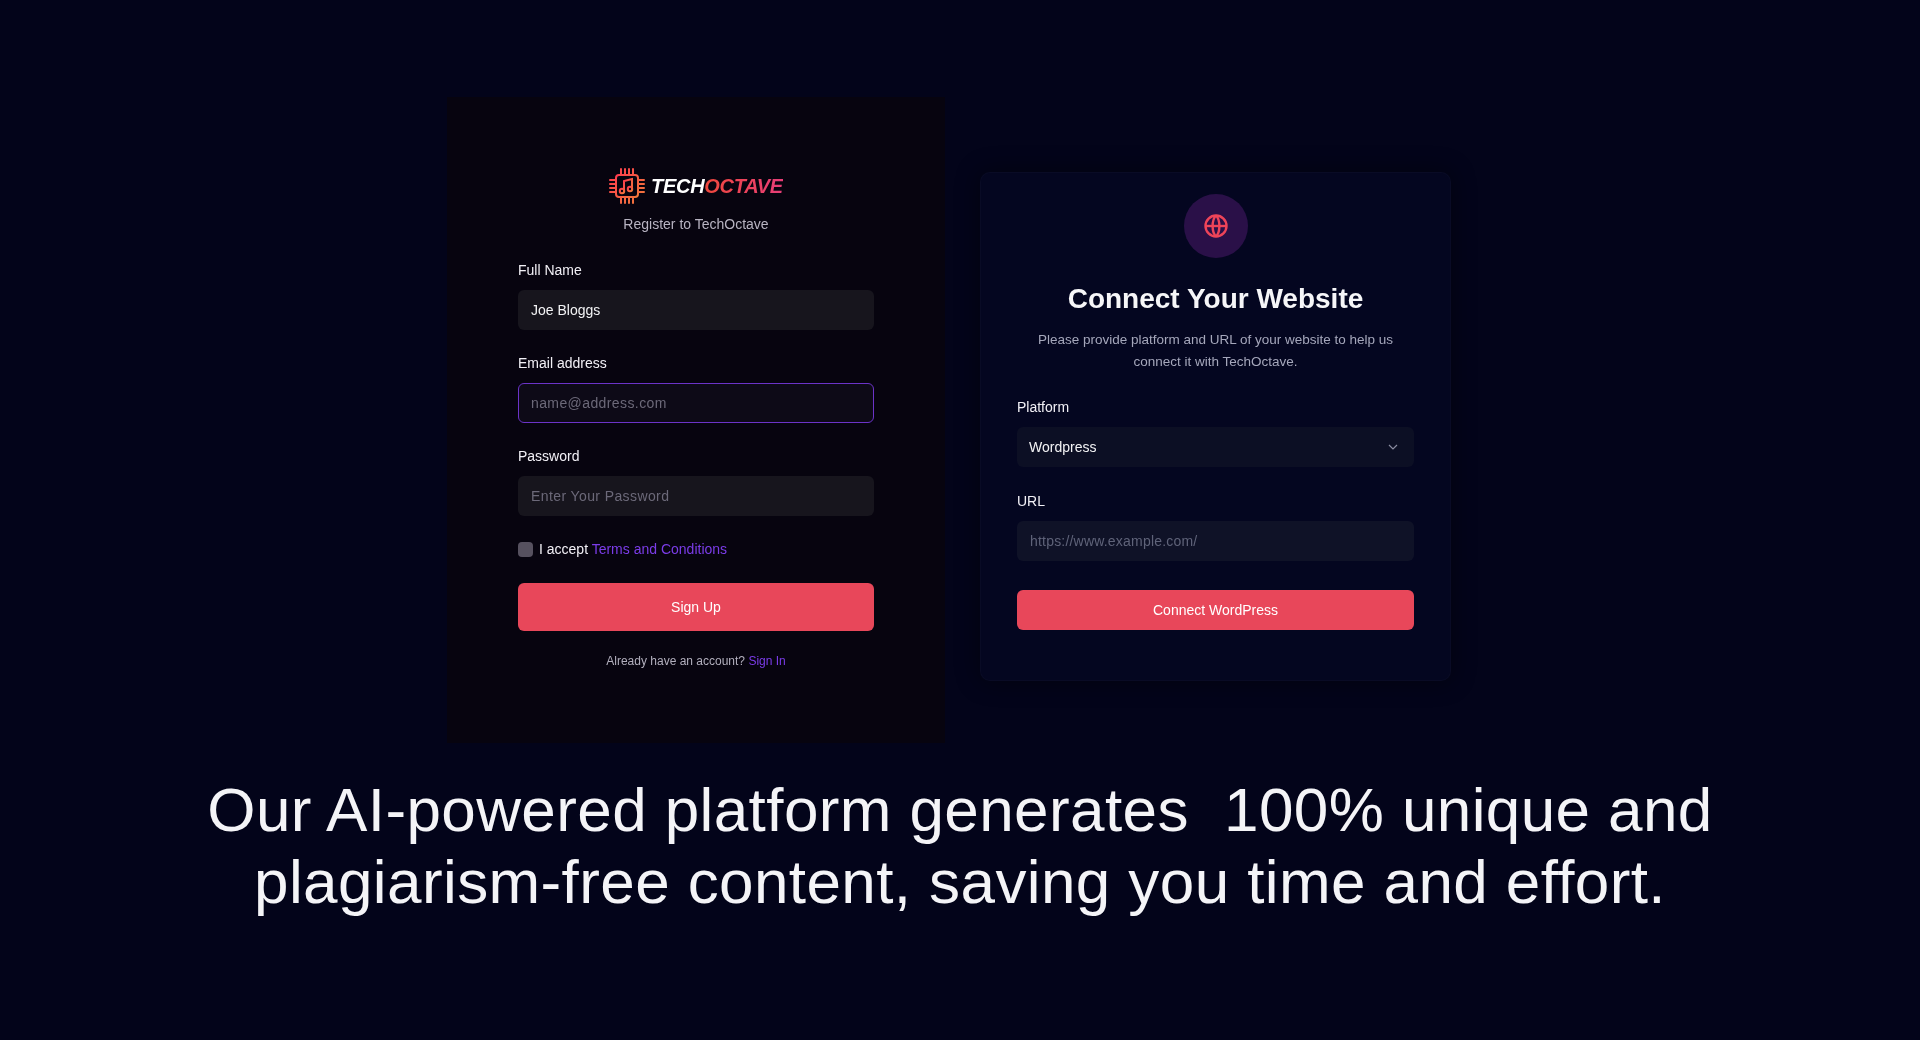  Describe the element at coordinates (549, 456) in the screenshot. I see `field-label: Password` at that location.